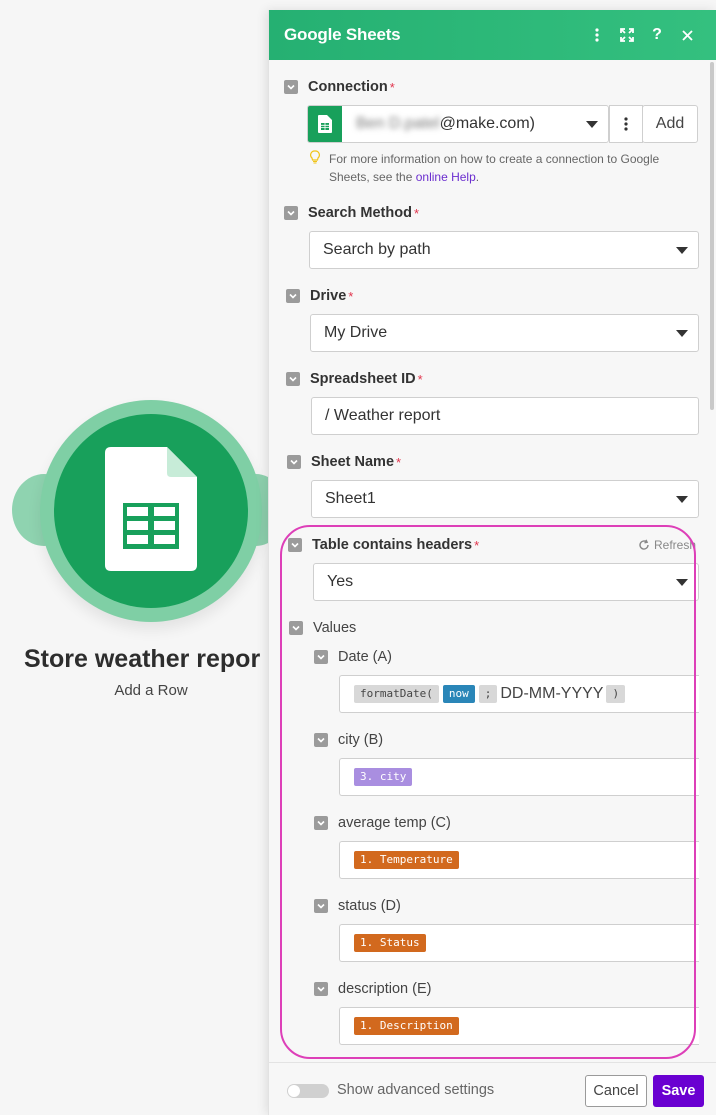 The height and width of the screenshot is (1115, 716). I want to click on search-method-value: Search by path, so click(377, 249).